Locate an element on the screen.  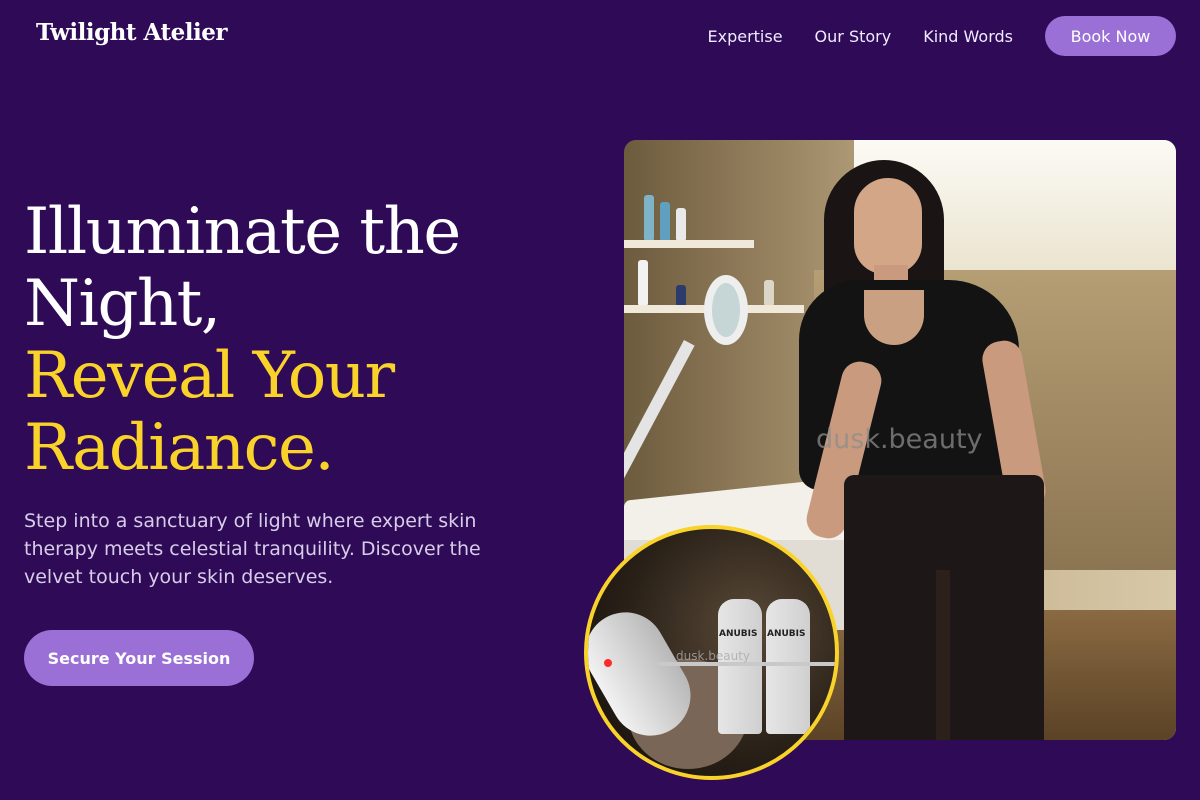
nav-links: Expertise Our Story Kind Words Book Now is located at coordinates (941, 36).